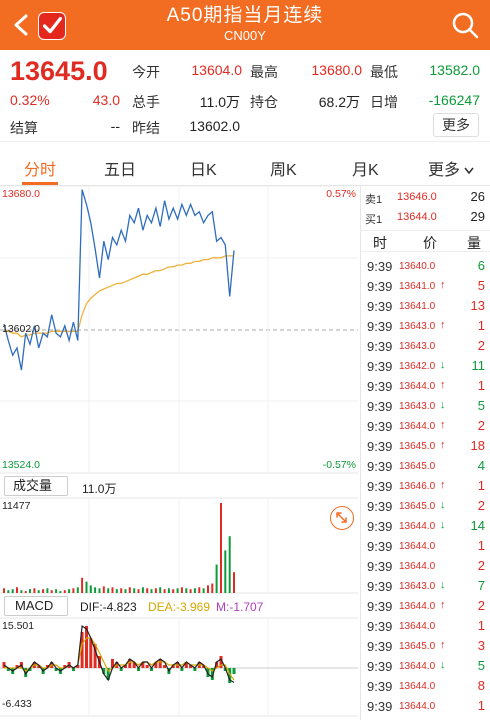 The height and width of the screenshot is (720, 490). I want to click on buy-1-row: 买1 13644.0 29, so click(425, 218).